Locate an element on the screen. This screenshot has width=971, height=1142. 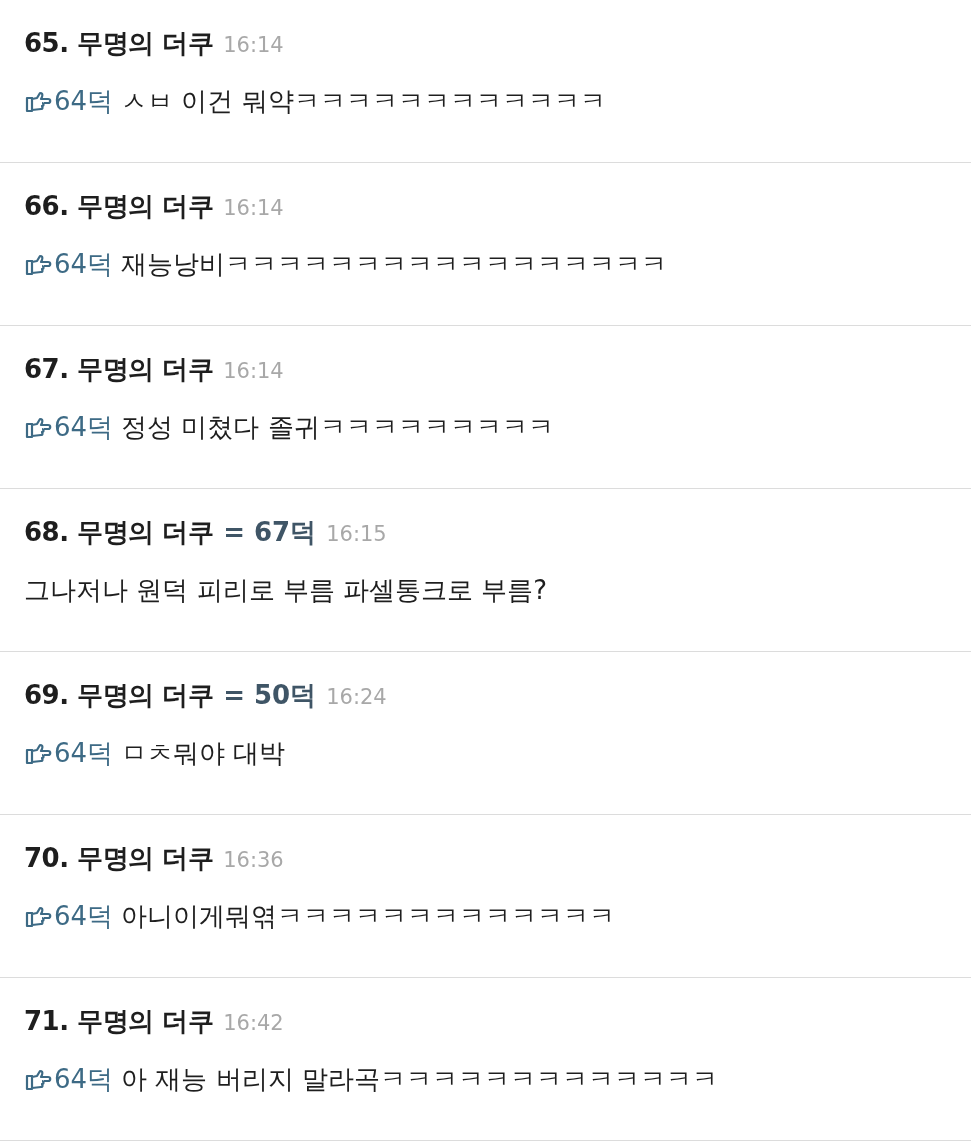
comment-text: 아니이게뭐엮ㅋㅋㅋㅋㅋㅋㅋㅋㅋㅋㅋㅋㅋ is located at coordinates (368, 916).